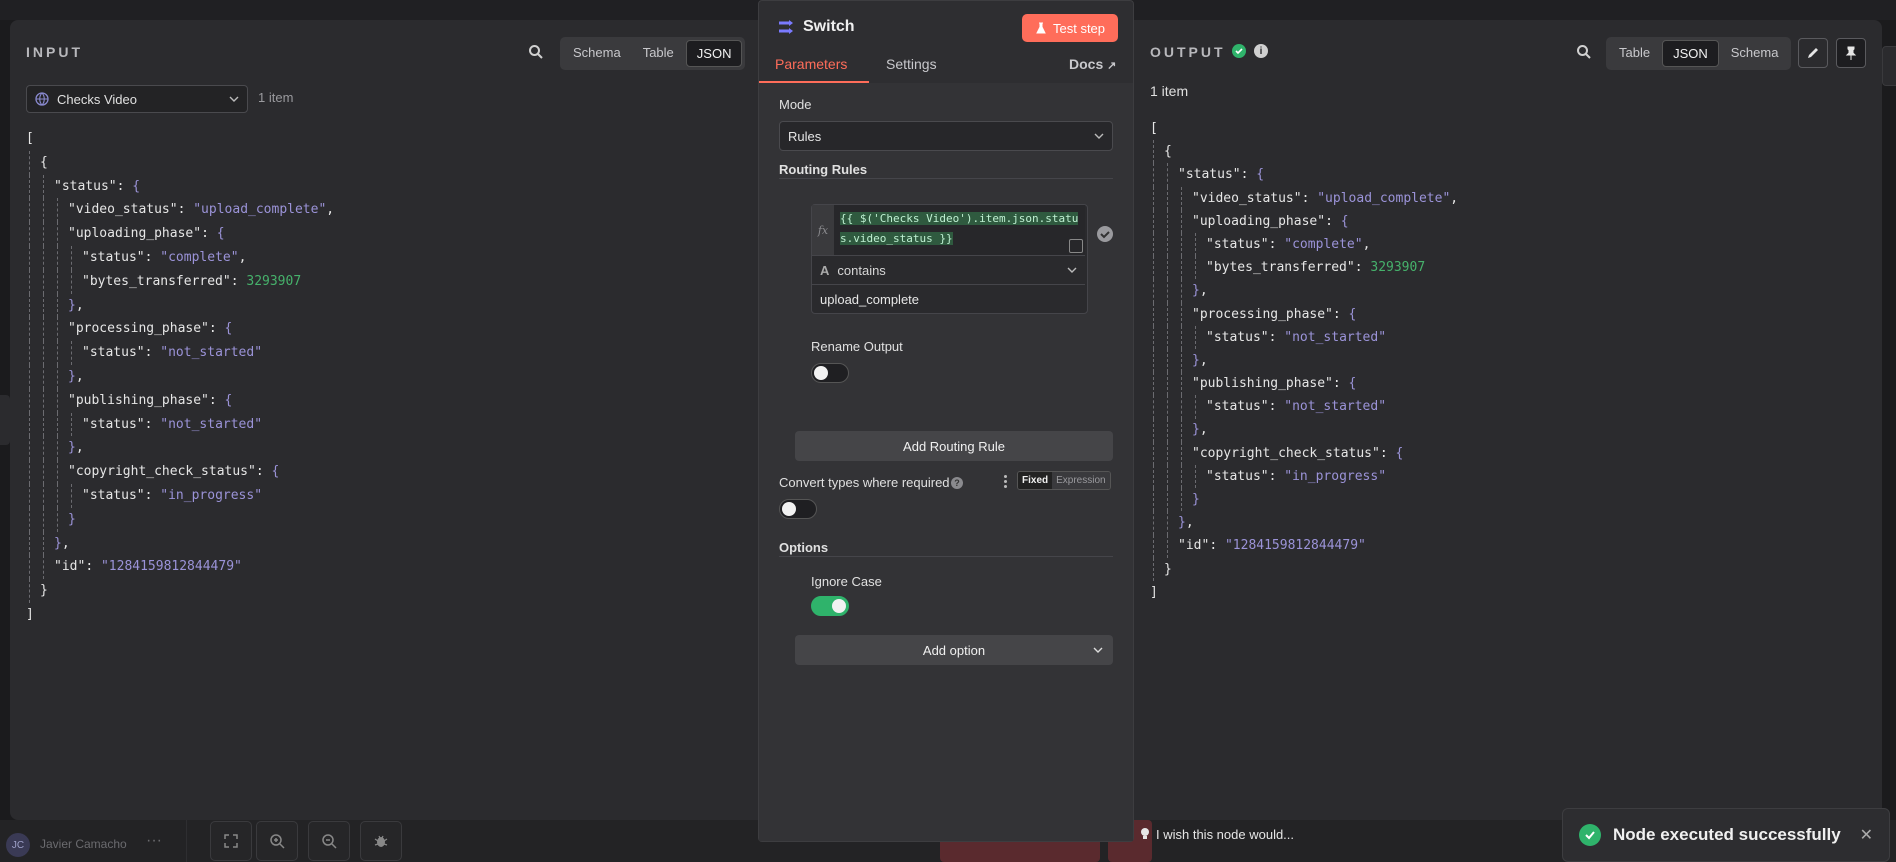 The image size is (1896, 862). What do you see at coordinates (830, 373) in the screenshot?
I see `rename-output-toggle` at bounding box center [830, 373].